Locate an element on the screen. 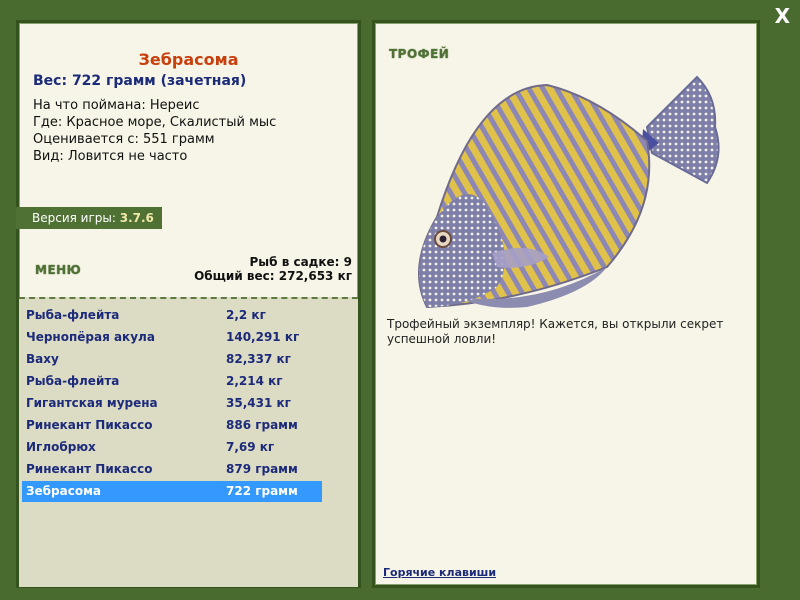 This screenshot has width=800, height=600. catch-list-row: Рыба-флейта 2,214 кг is located at coordinates (172, 381).